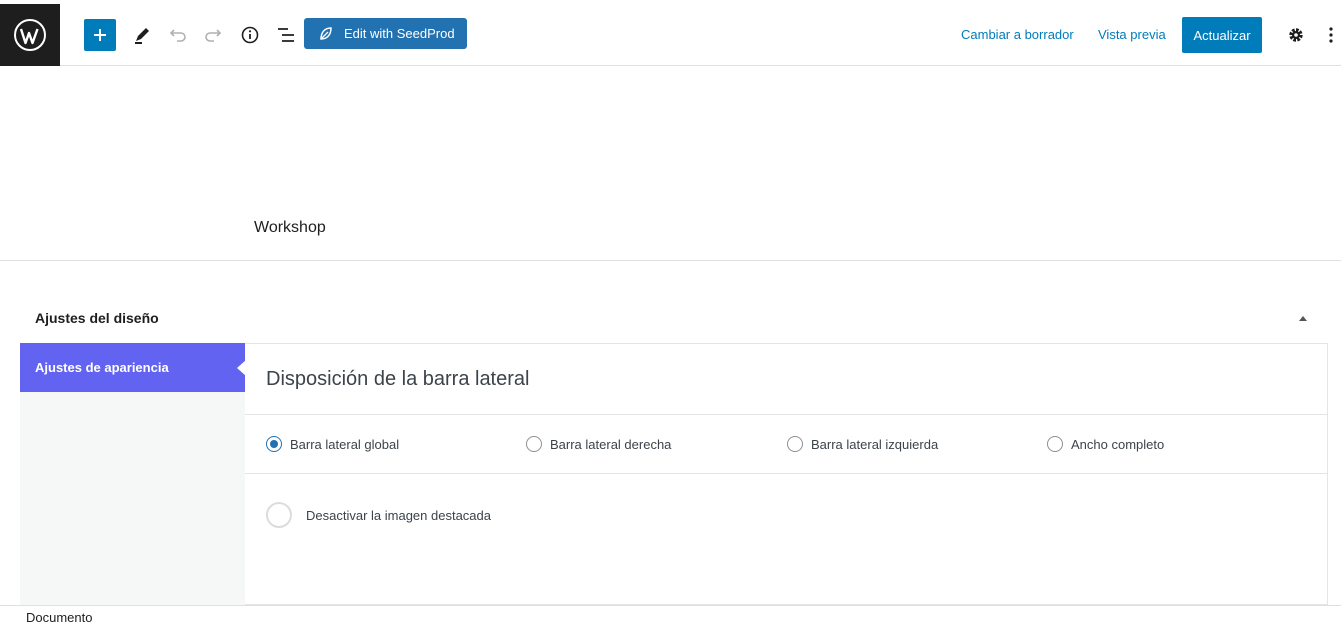 The image size is (1341, 625). Describe the element at coordinates (875, 444) in the screenshot. I see `radio-label: Barra lateral izquierda` at that location.